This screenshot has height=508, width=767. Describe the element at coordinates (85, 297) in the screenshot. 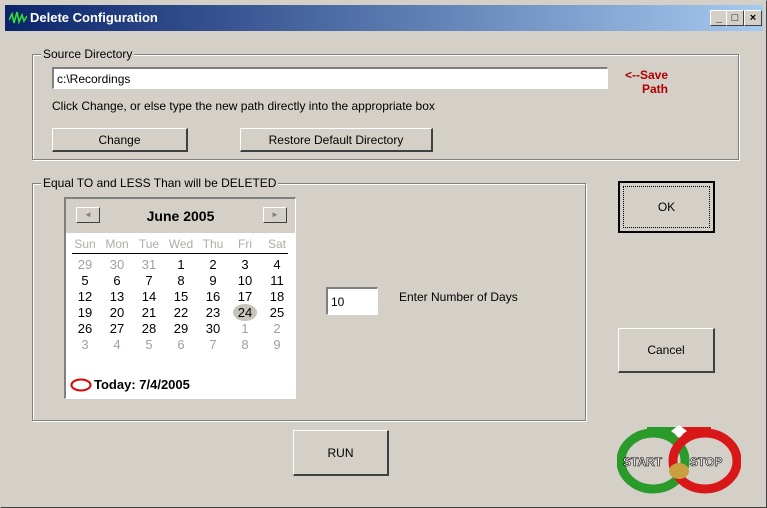

I see `calendar-day: 12` at that location.